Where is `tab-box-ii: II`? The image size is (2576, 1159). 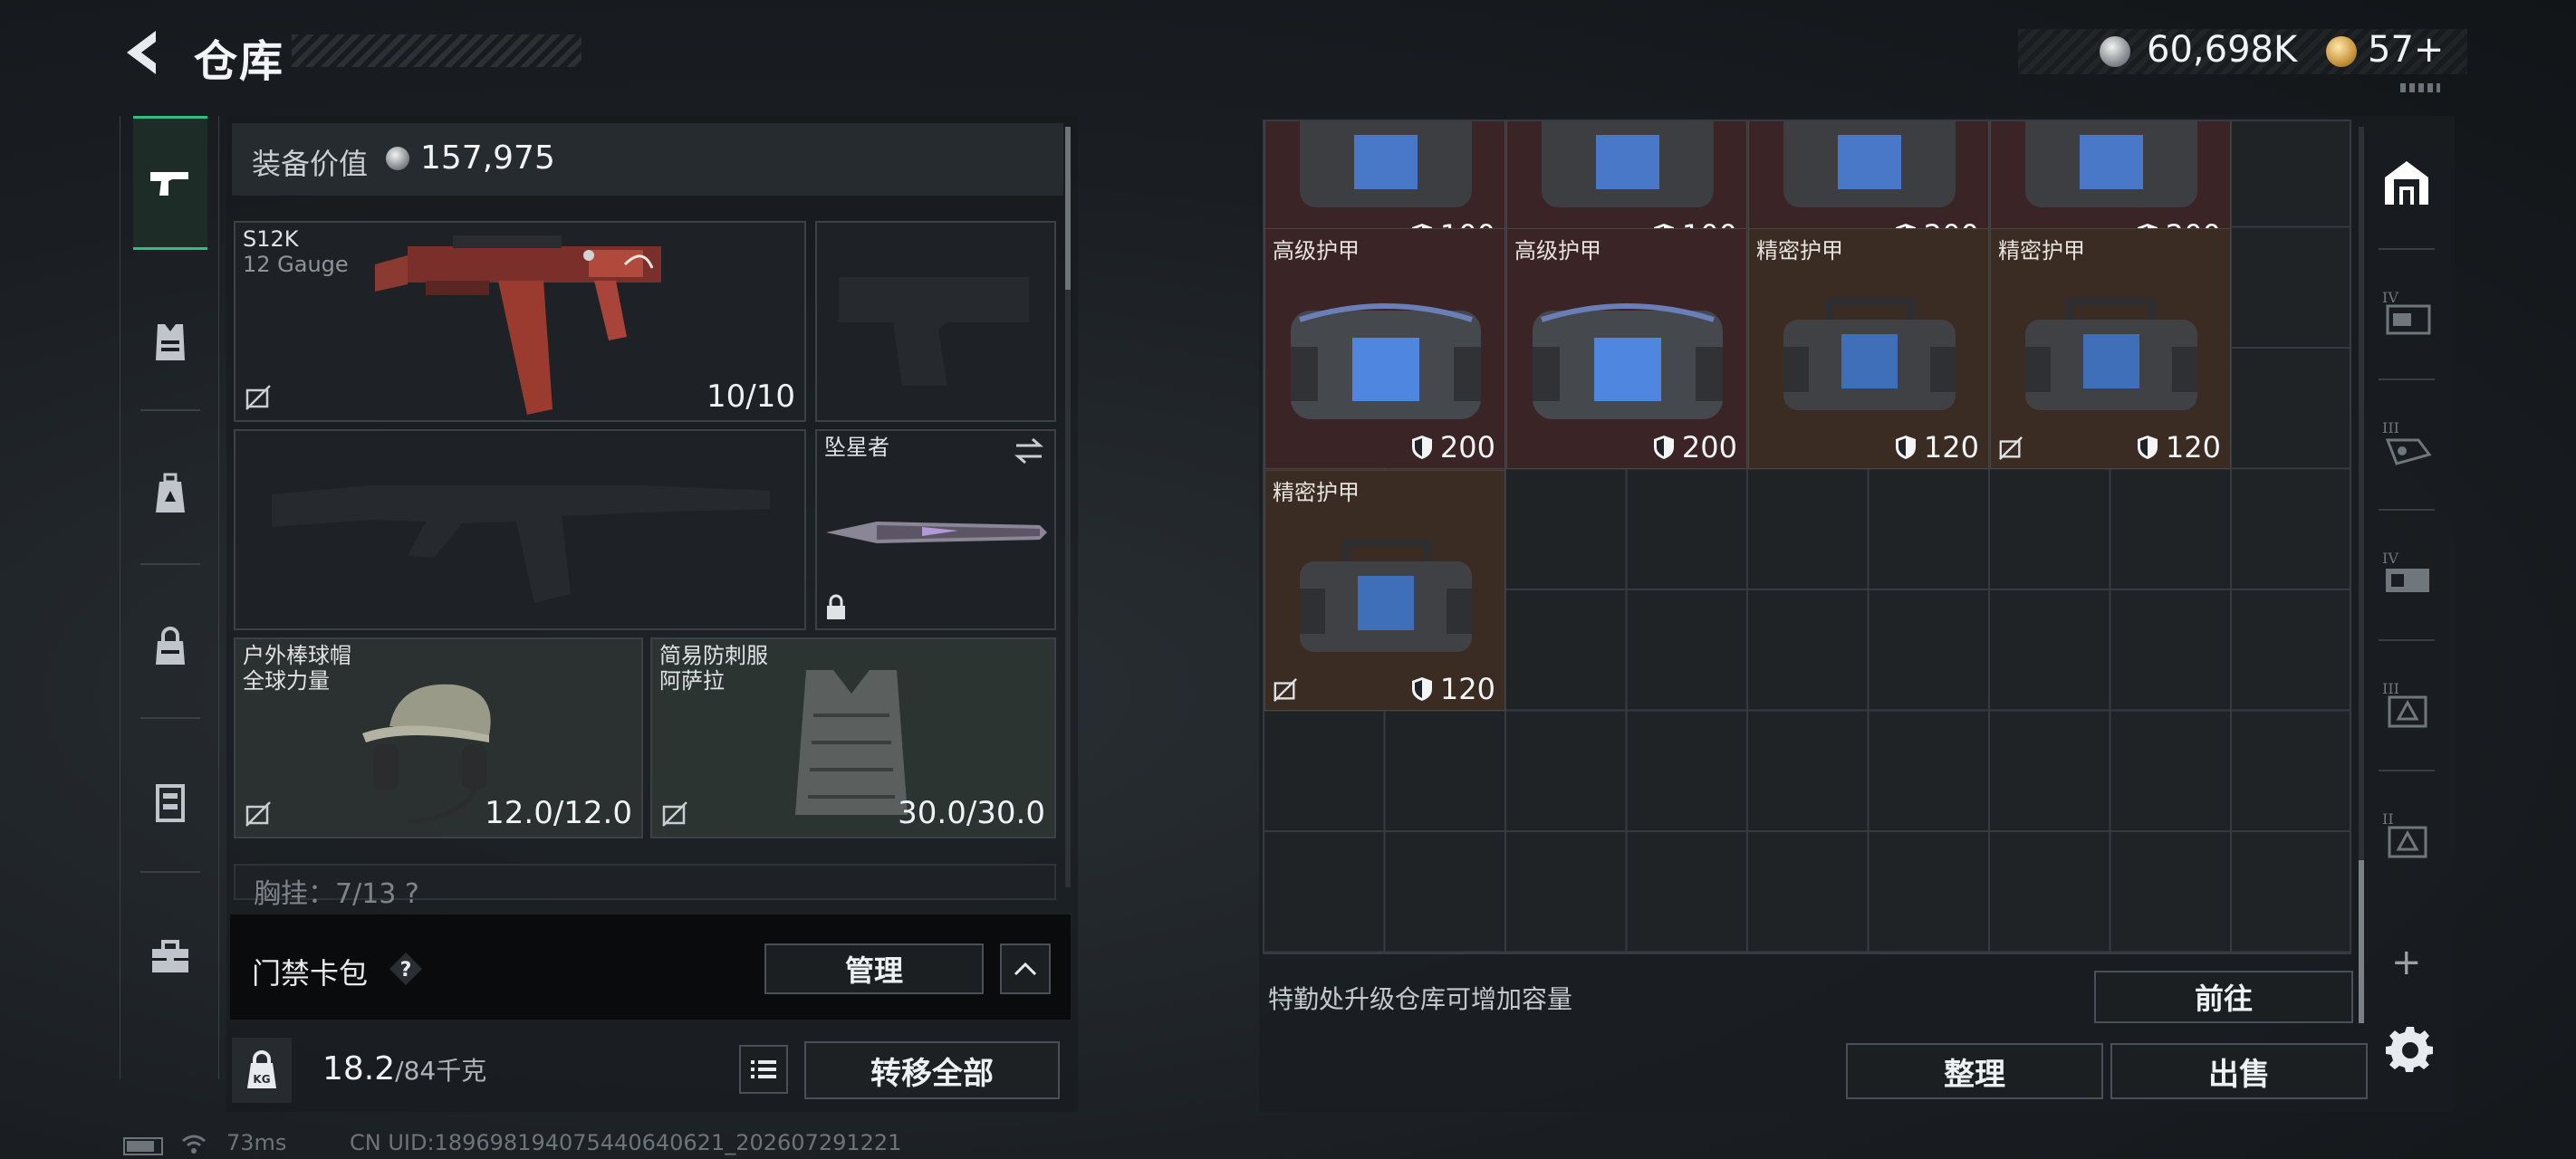
tab-box-ii: II is located at coordinates (2406, 835).